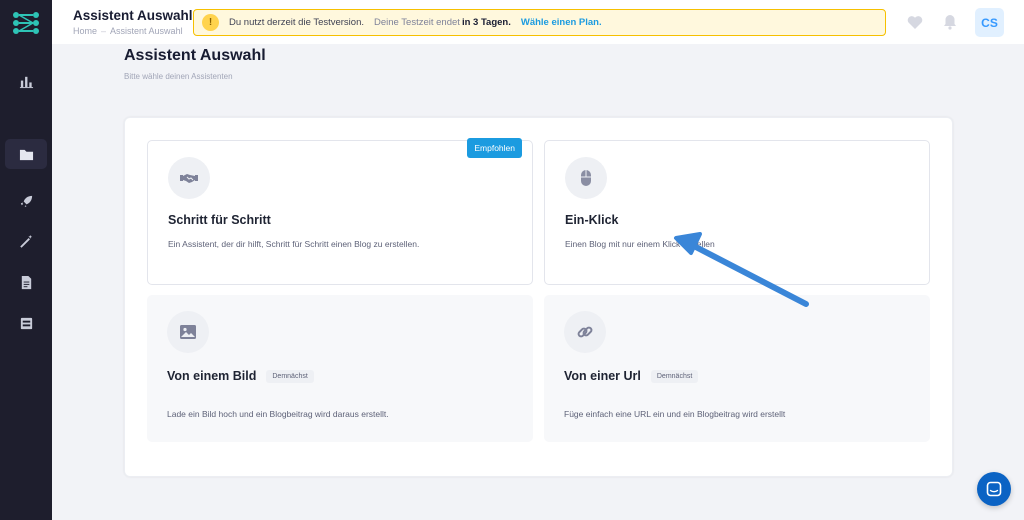 The width and height of the screenshot is (1024, 520). I want to click on image-icon, so click(188, 332).